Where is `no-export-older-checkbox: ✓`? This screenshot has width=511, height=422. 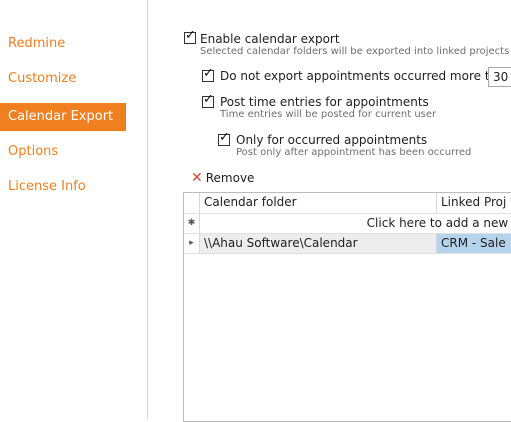 no-export-older-checkbox: ✓ is located at coordinates (208, 74).